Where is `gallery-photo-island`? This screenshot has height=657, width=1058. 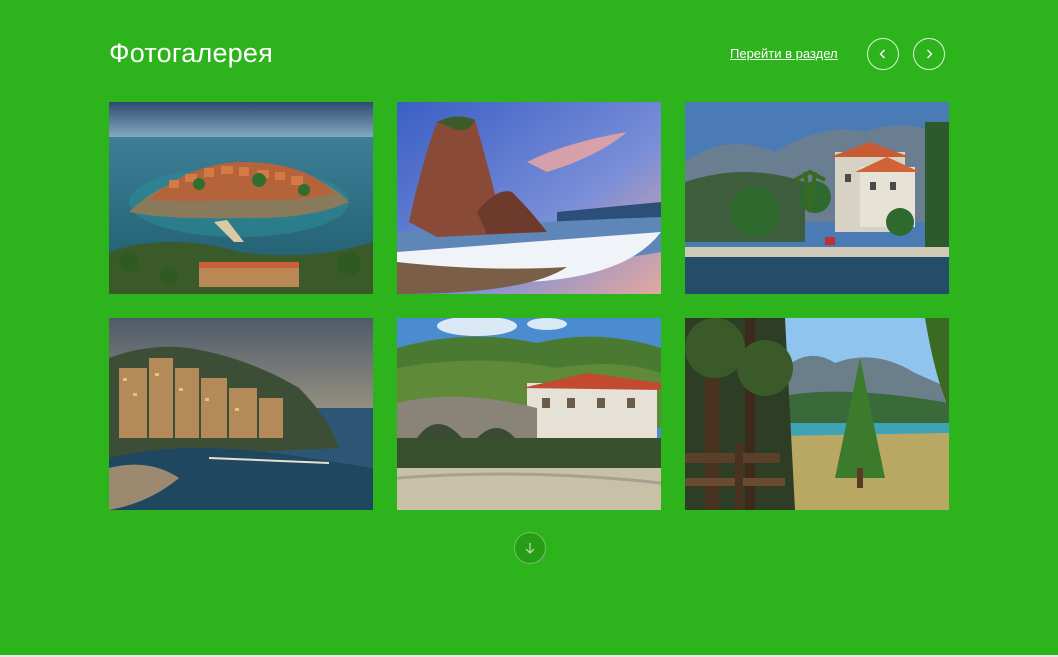
gallery-photo-island is located at coordinates (241, 198).